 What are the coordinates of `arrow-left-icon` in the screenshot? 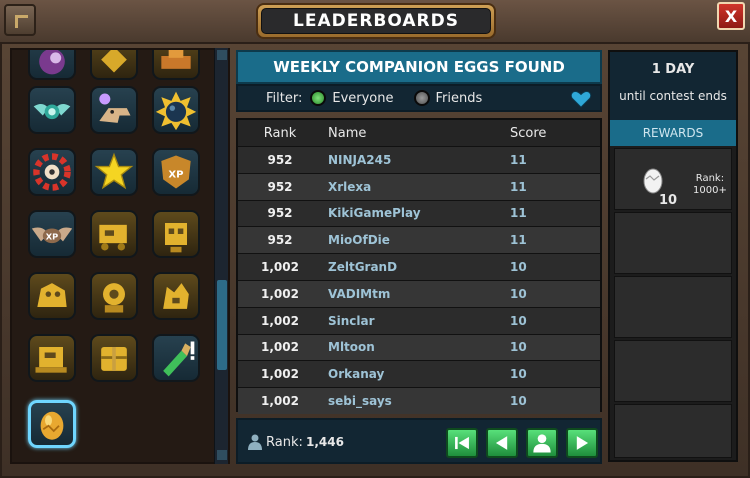 It's located at (501, 443).